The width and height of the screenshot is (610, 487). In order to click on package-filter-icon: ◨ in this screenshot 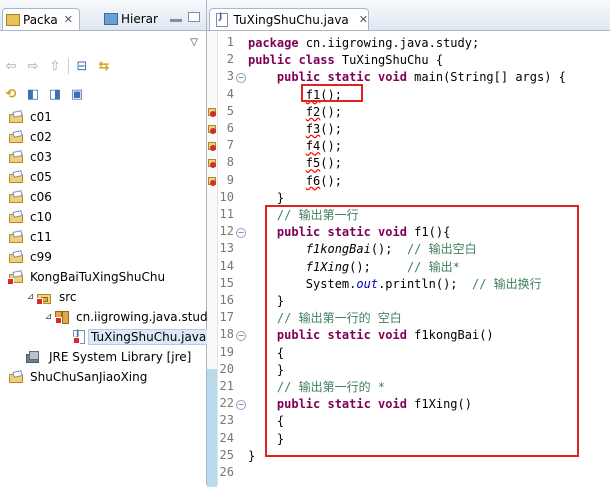, I will do `click(55, 94)`.